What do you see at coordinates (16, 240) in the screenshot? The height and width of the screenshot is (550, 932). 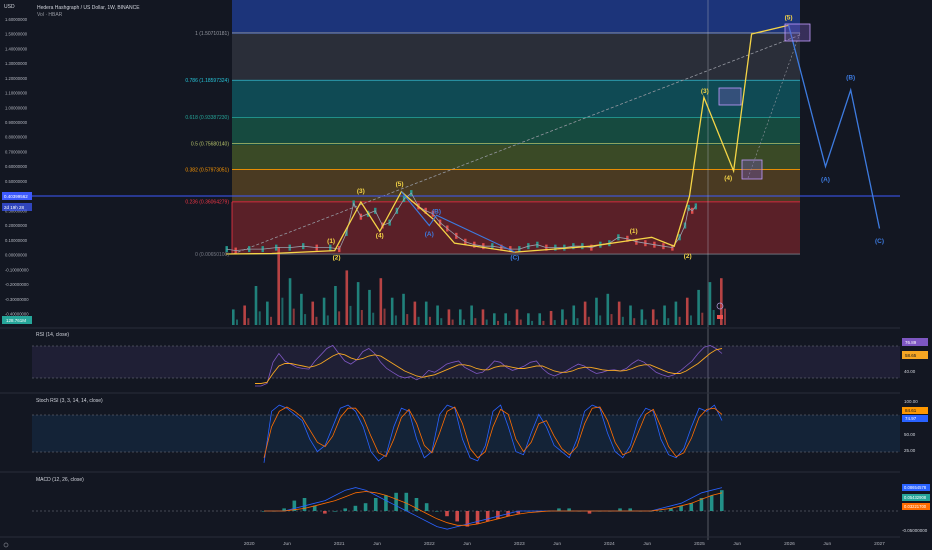 I see `price-tick: 0.10000000` at bounding box center [16, 240].